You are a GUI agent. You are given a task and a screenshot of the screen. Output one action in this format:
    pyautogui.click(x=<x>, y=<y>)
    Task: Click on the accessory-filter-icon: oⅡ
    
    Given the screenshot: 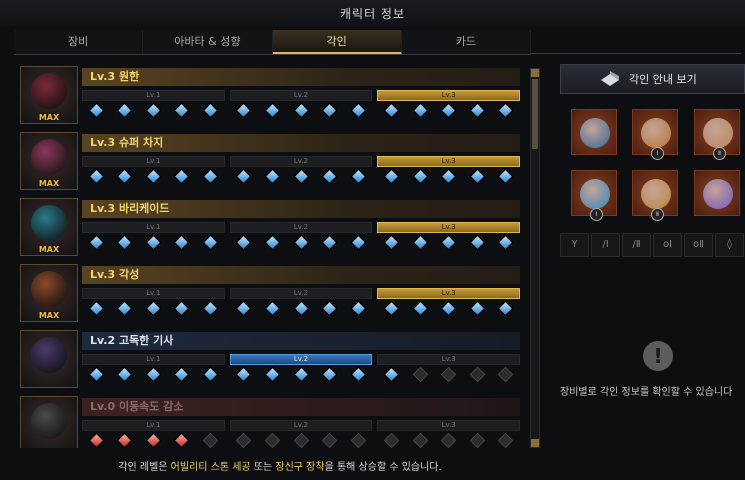 What is the action you would take?
    pyautogui.click(x=698, y=245)
    